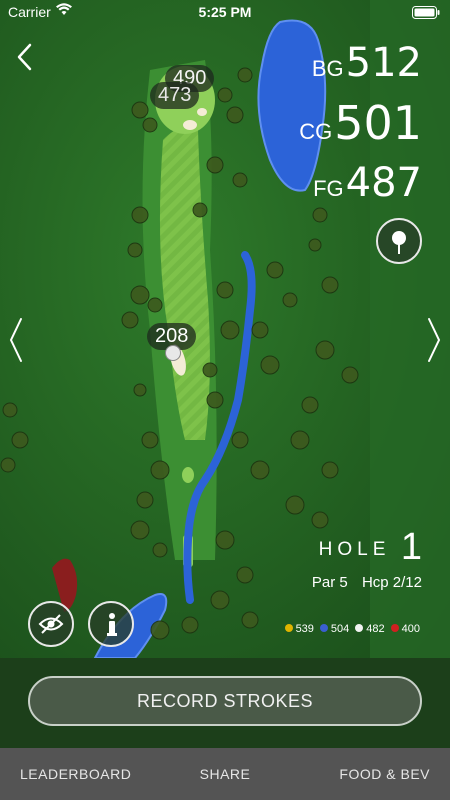  Describe the element at coordinates (327, 68) in the screenshot. I see `yardage-bg-label: BG` at that location.